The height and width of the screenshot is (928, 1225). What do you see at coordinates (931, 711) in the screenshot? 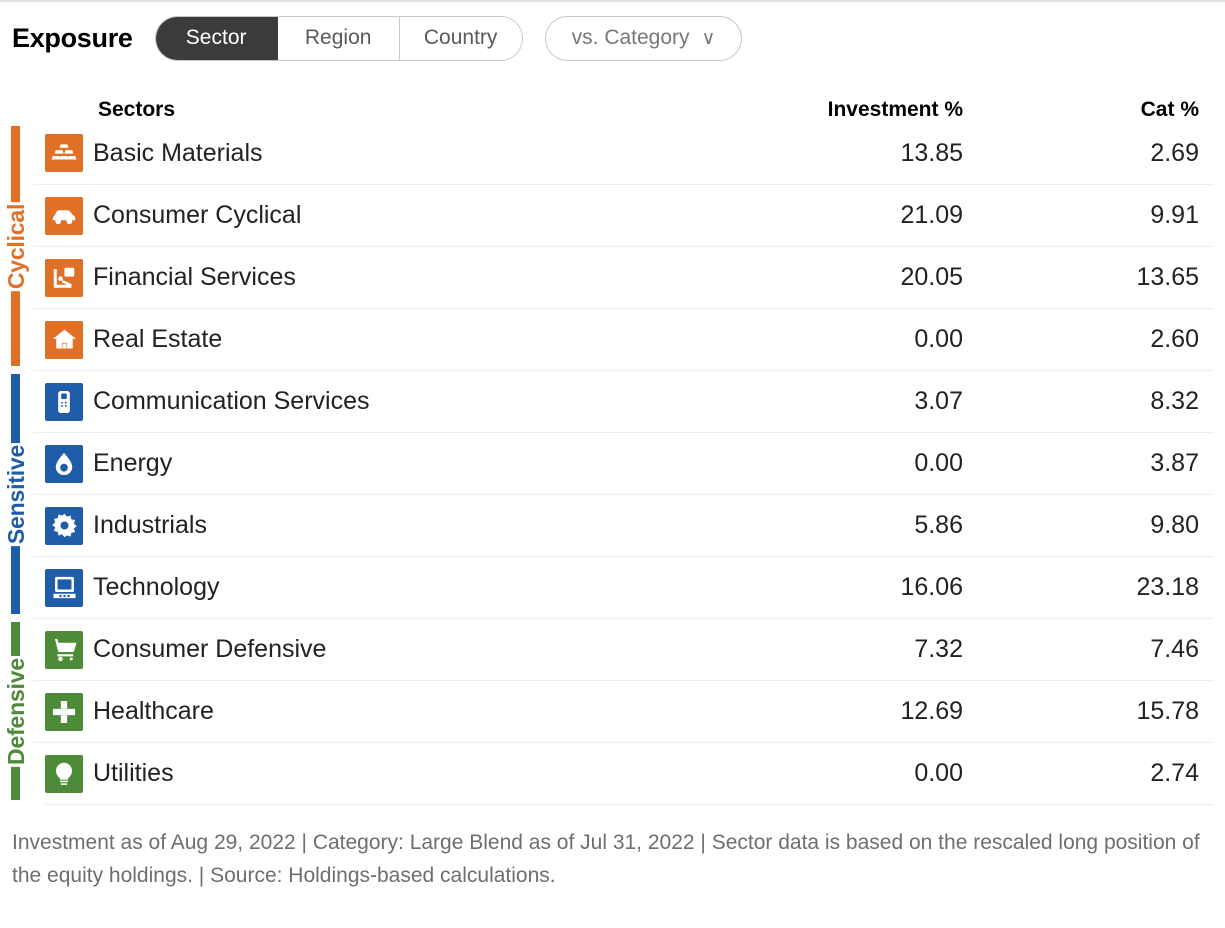
I see `investment-percent: 12.69` at bounding box center [931, 711].